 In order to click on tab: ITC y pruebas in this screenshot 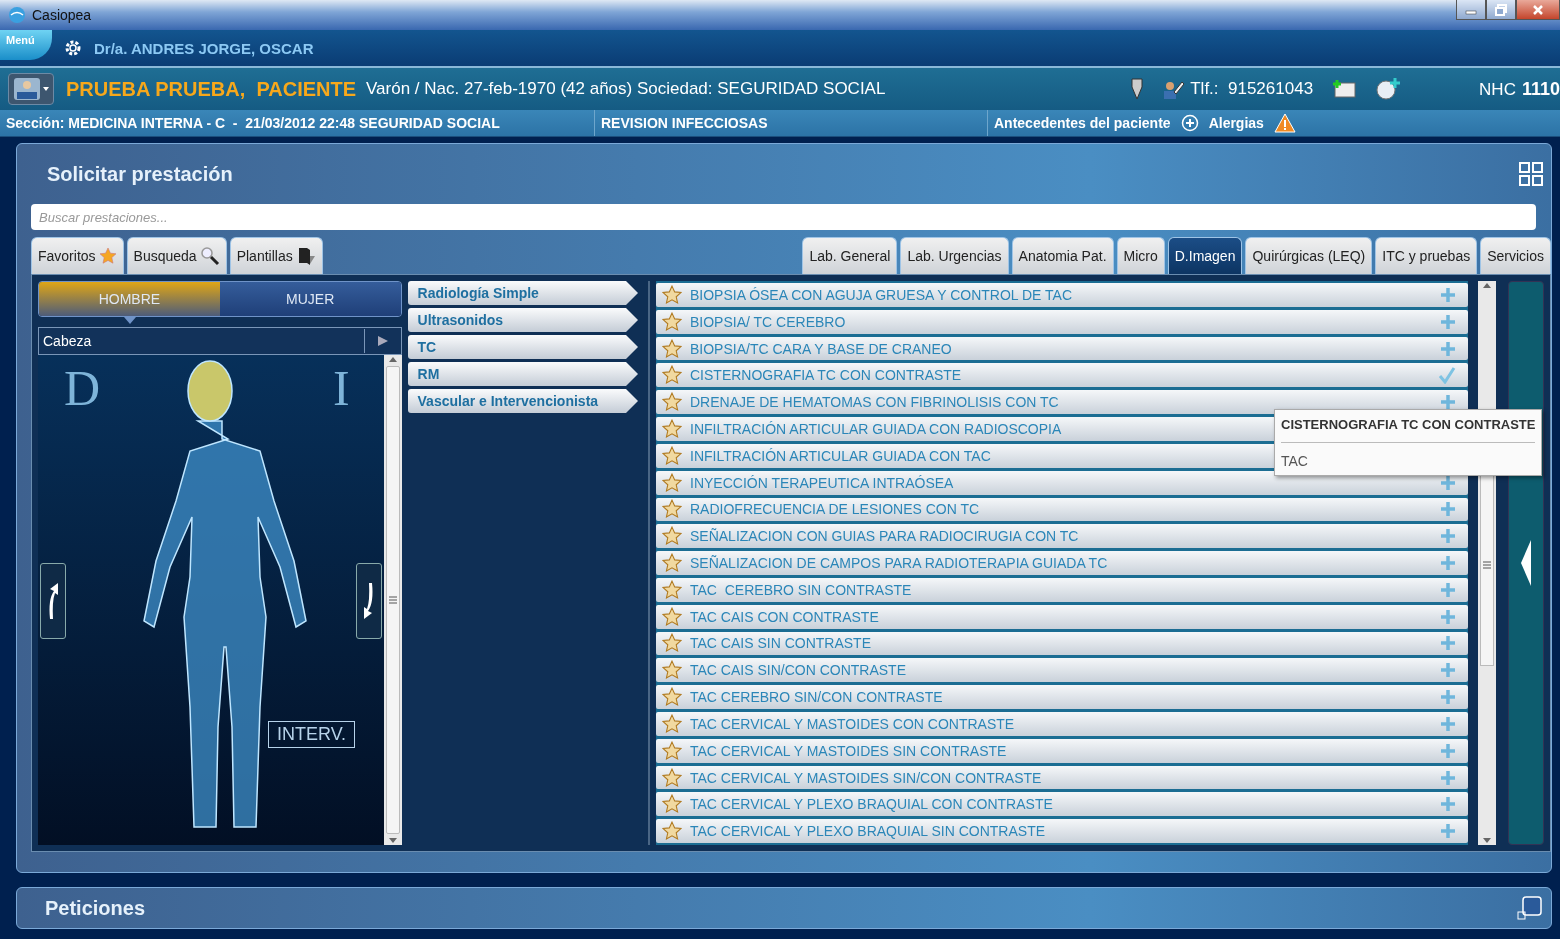, I will do `click(1426, 255)`.